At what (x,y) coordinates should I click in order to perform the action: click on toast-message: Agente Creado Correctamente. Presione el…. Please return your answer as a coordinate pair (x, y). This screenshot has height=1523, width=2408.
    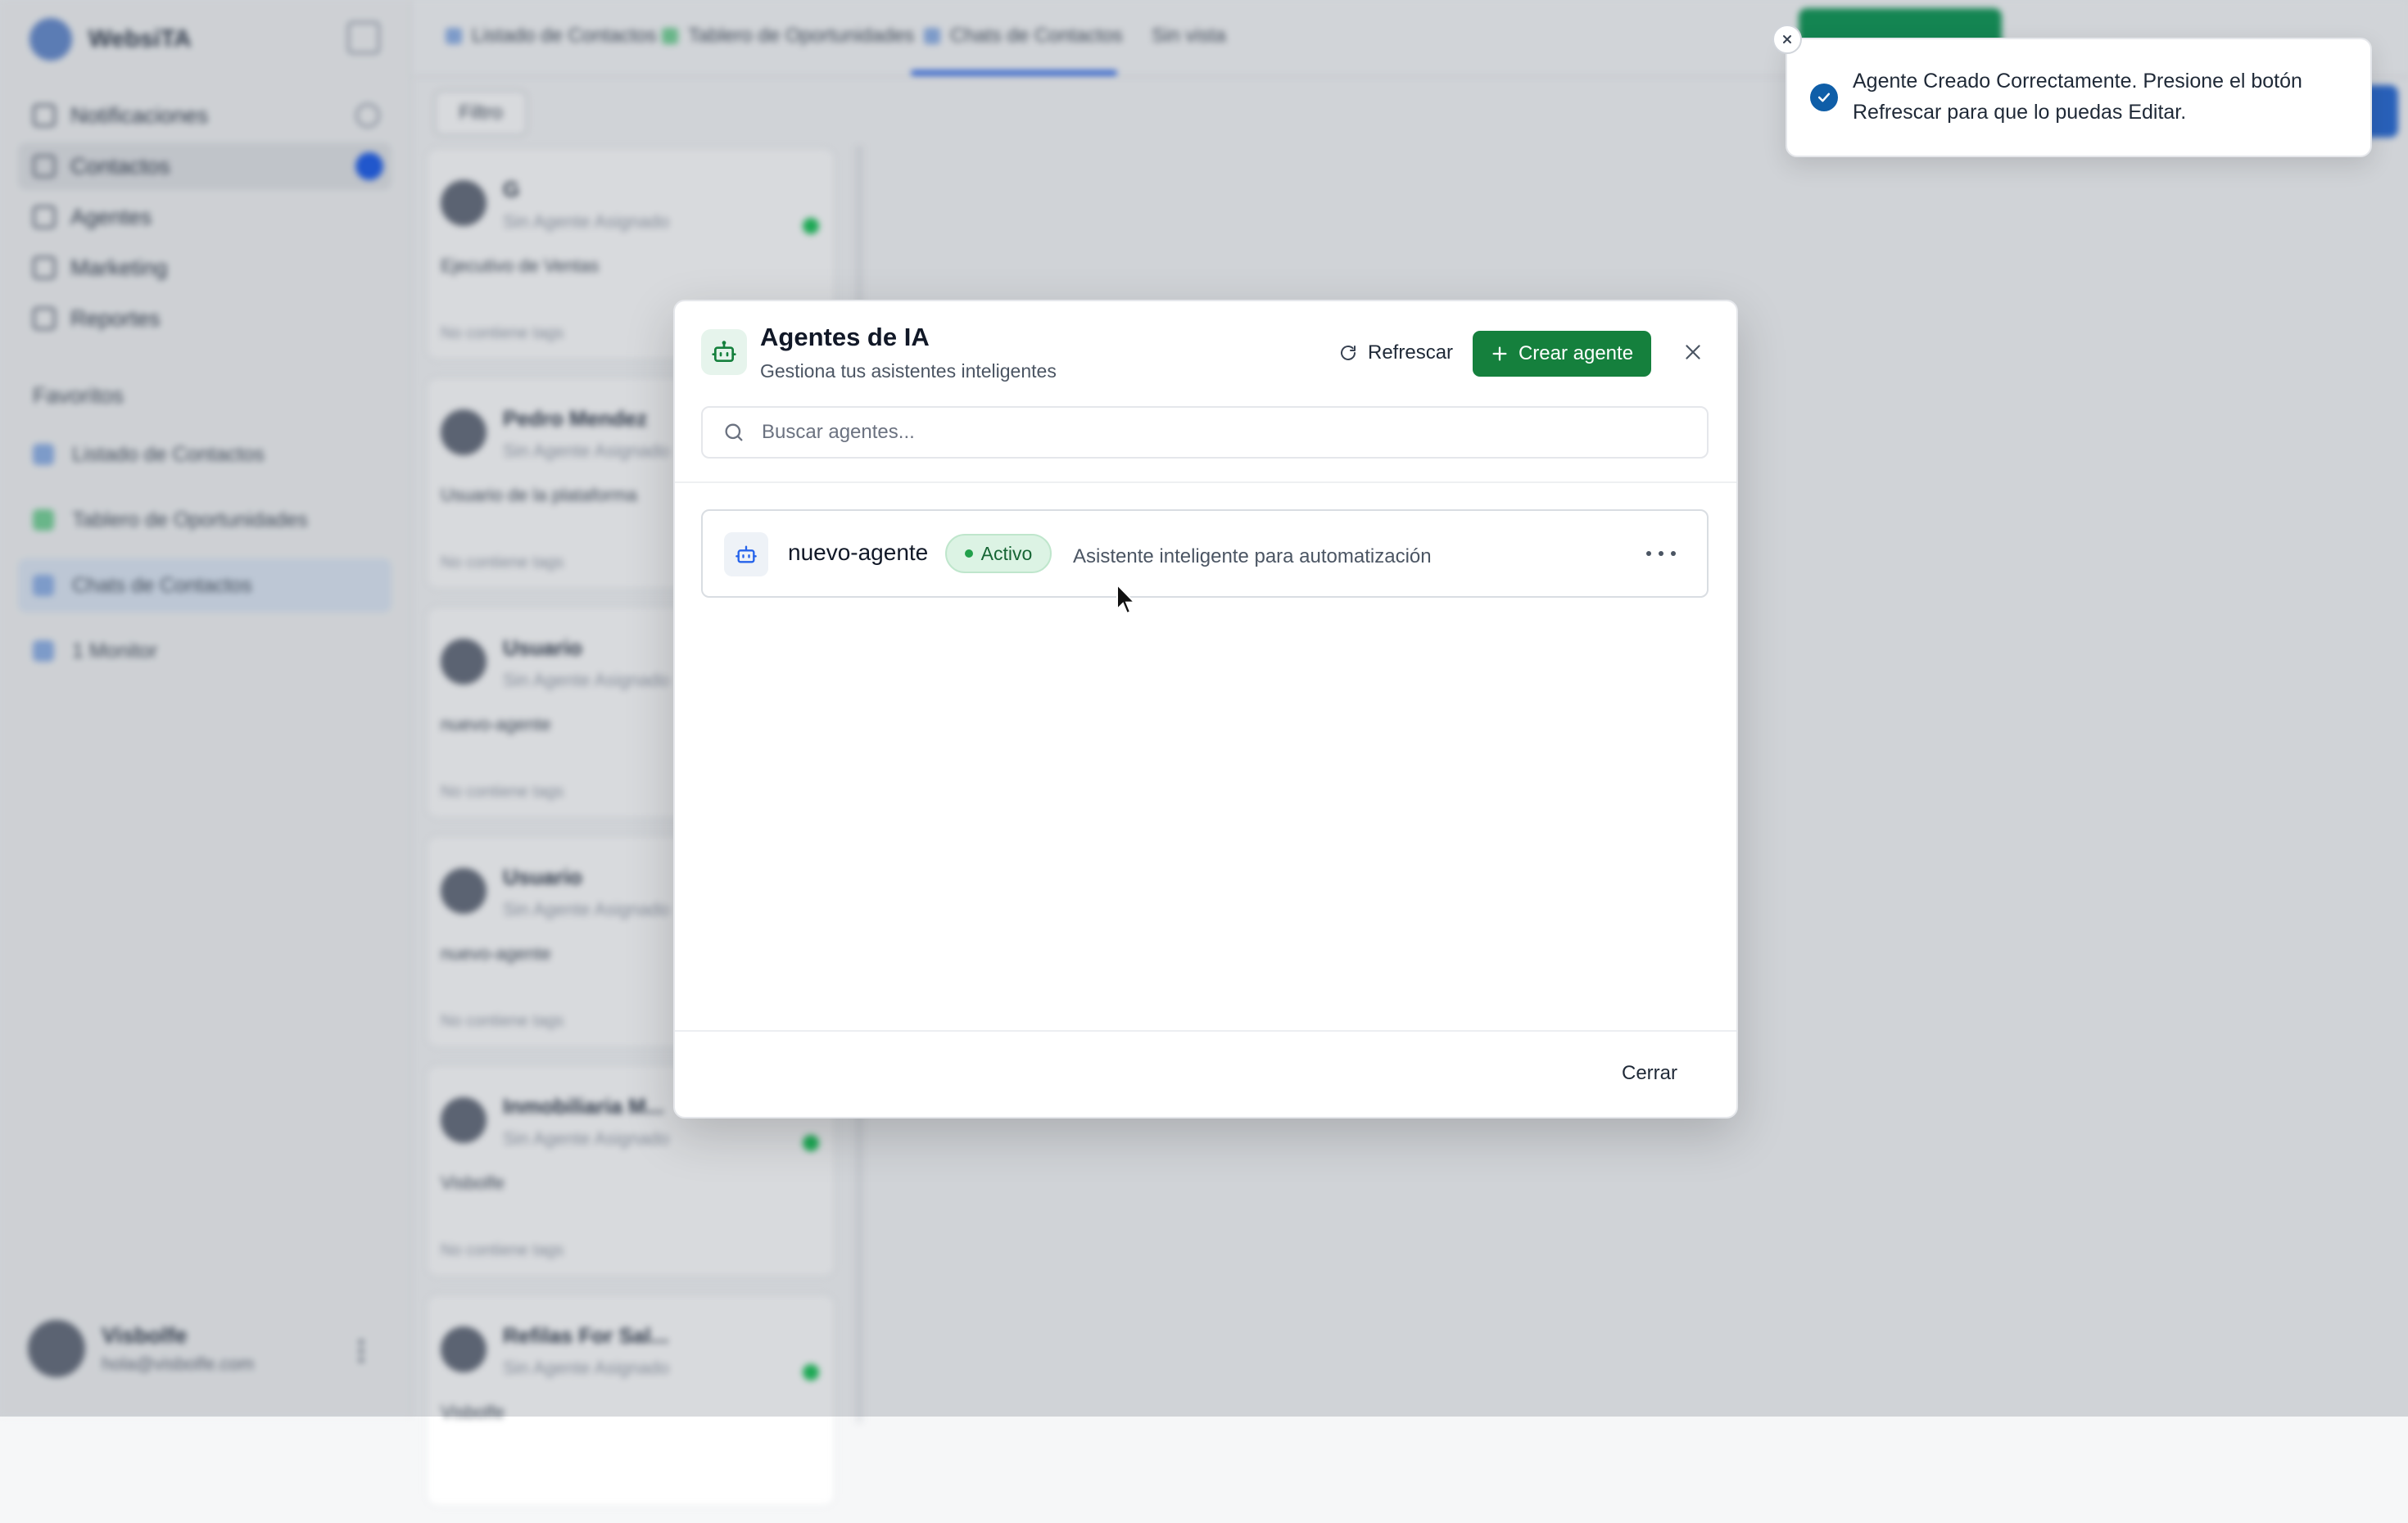
    Looking at the image, I should click on (2077, 97).